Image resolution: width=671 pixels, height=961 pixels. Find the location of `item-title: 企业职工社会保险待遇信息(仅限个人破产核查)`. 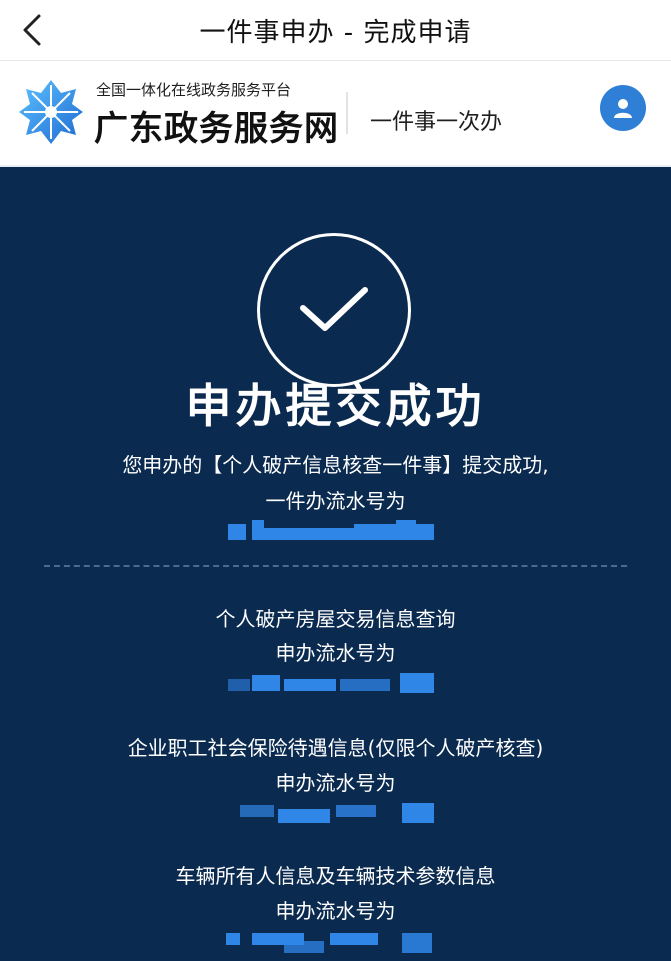

item-title: 企业职工社会保险待遇信息(仅限个人破产核查) is located at coordinates (335, 748).